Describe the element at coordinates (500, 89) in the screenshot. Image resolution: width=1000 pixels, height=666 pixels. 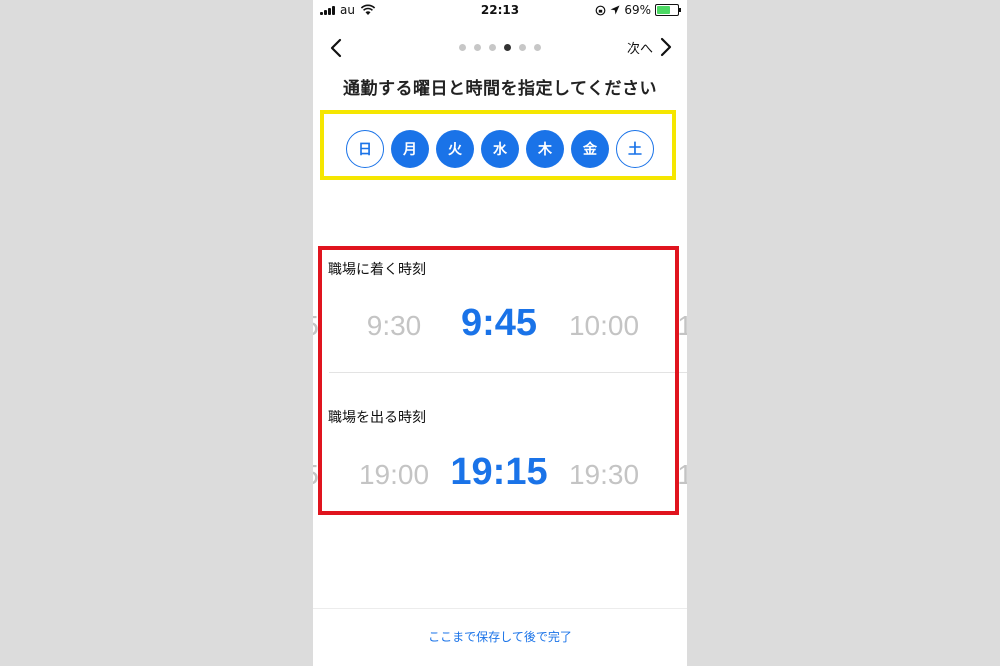
I see `page-title: 通勤する曜日と時間を指定してください` at that location.